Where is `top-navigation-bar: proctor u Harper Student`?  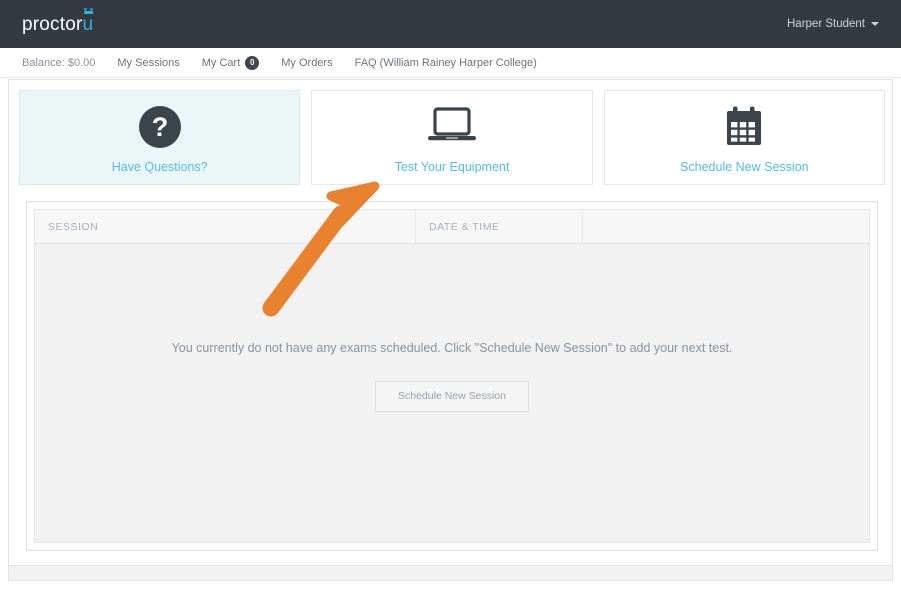 top-navigation-bar: proctor u Harper Student is located at coordinates (450, 24).